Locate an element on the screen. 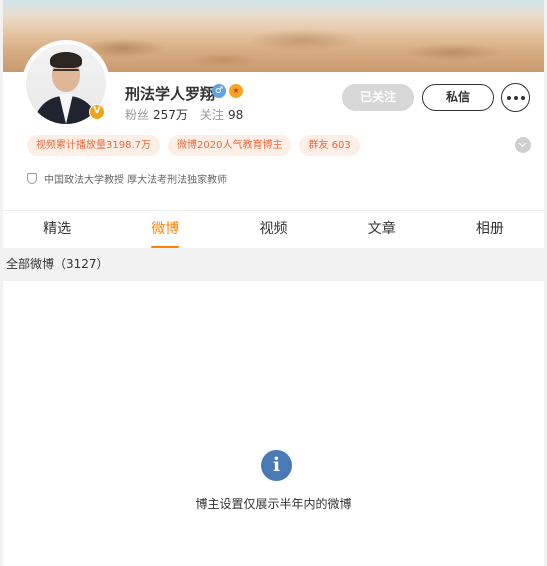 The height and width of the screenshot is (566, 547). profile-name: 刑法学人罗翔 is located at coordinates (170, 94).